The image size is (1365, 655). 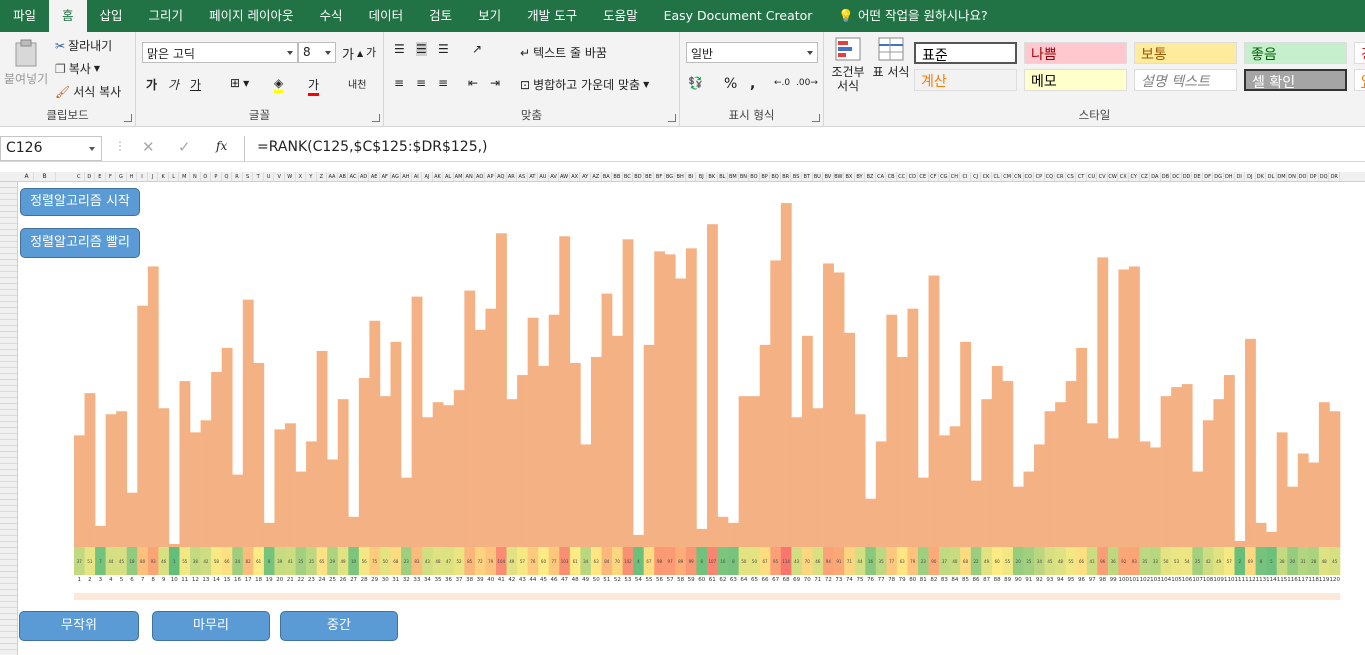 What do you see at coordinates (221, 146) in the screenshot?
I see `insert-function-button: fx` at bounding box center [221, 146].